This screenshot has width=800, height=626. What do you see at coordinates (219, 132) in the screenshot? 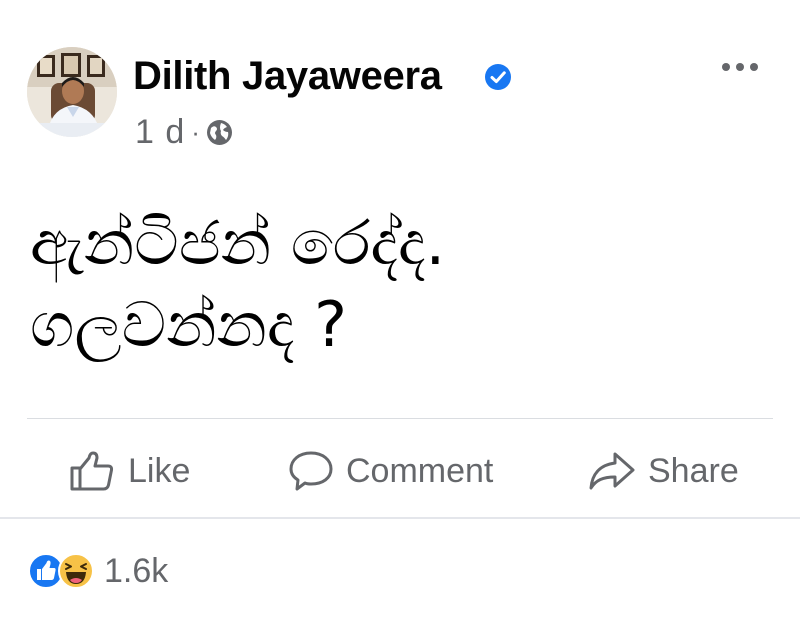
I see `globe-icon` at bounding box center [219, 132].